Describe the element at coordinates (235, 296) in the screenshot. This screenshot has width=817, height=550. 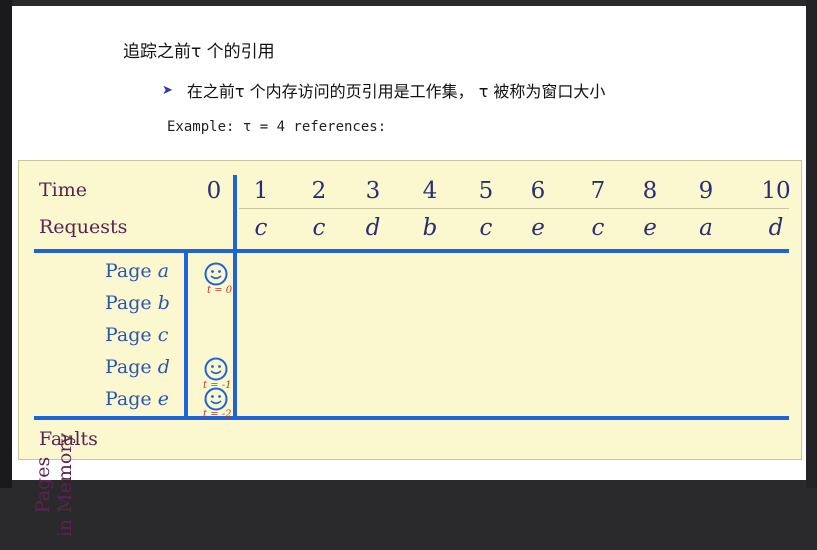
I see `time-zero-divider` at that location.